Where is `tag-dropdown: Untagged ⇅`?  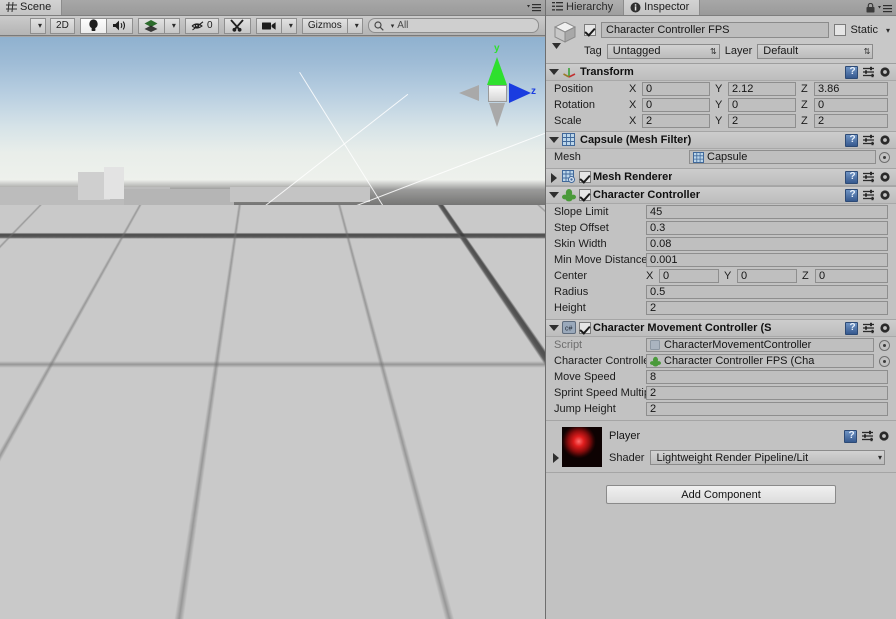 tag-dropdown: Untagged ⇅ is located at coordinates (663, 51).